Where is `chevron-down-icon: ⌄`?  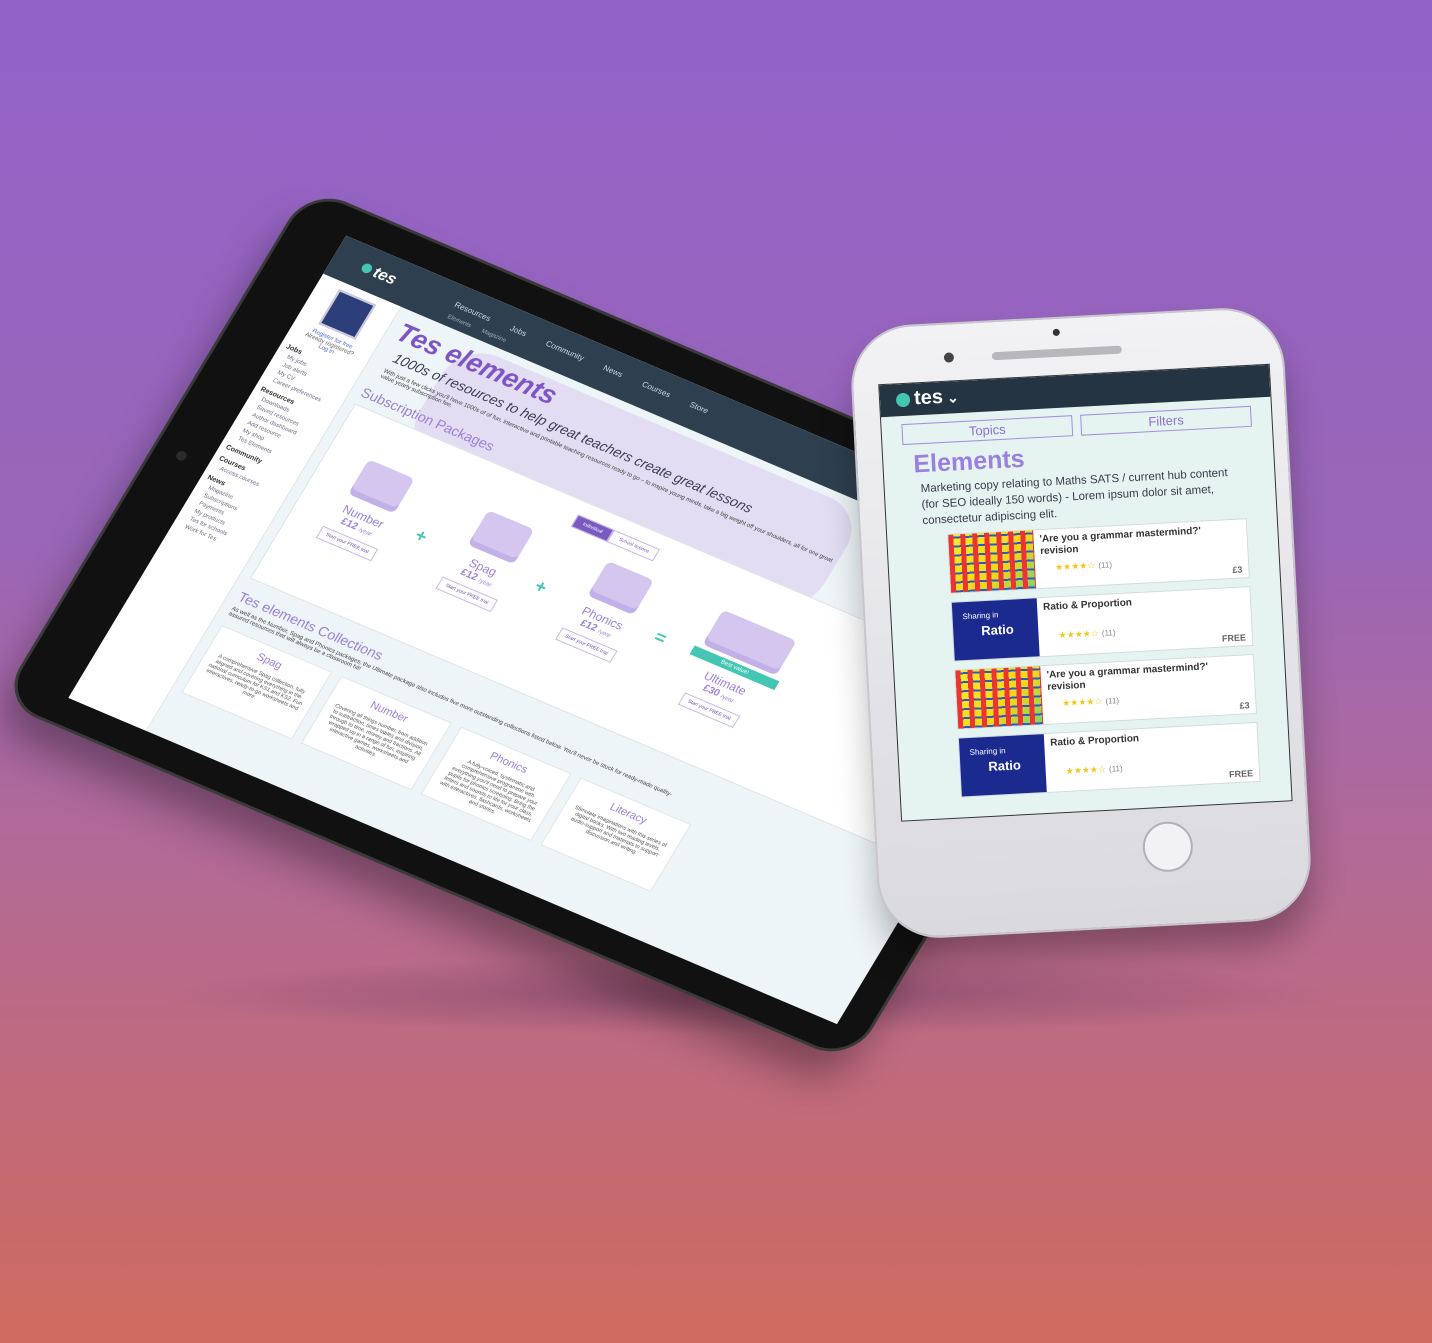 chevron-down-icon: ⌄ is located at coordinates (953, 397).